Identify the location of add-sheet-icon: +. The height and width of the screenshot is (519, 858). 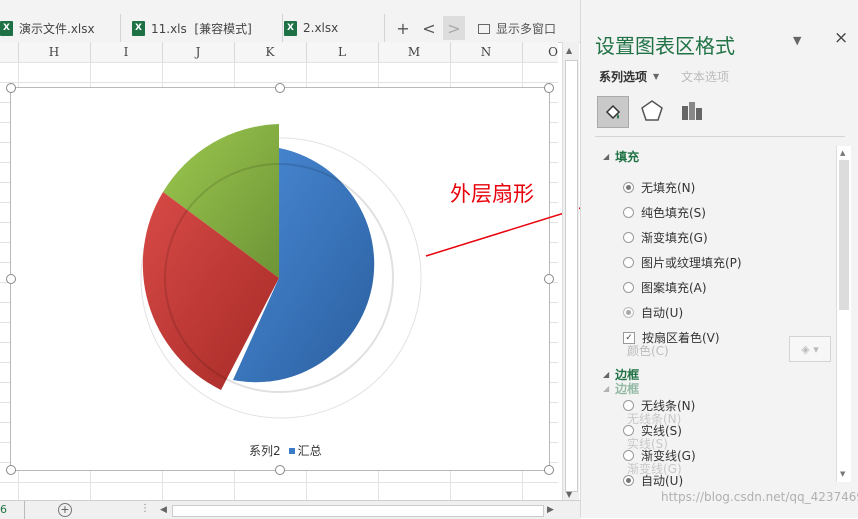
(65, 510).